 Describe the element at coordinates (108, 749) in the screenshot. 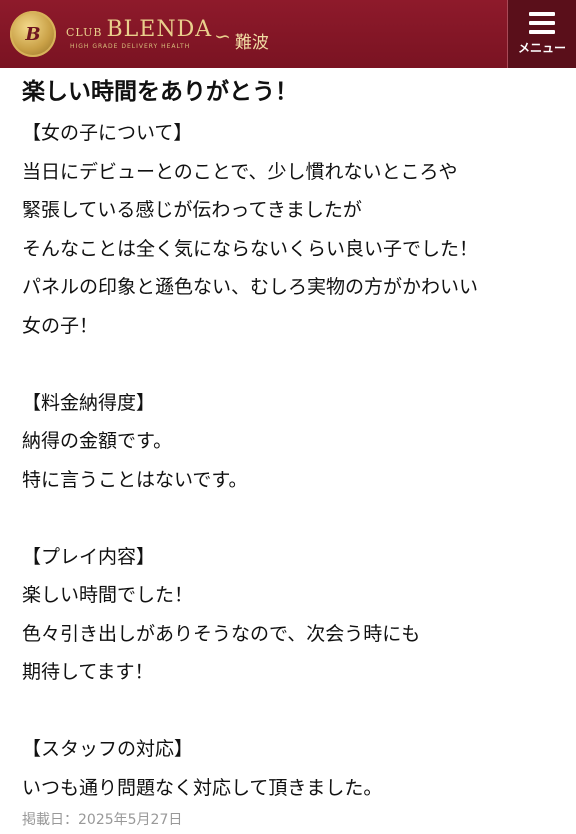

I see `section-heading-staff: 【スタッフの対応】` at that location.